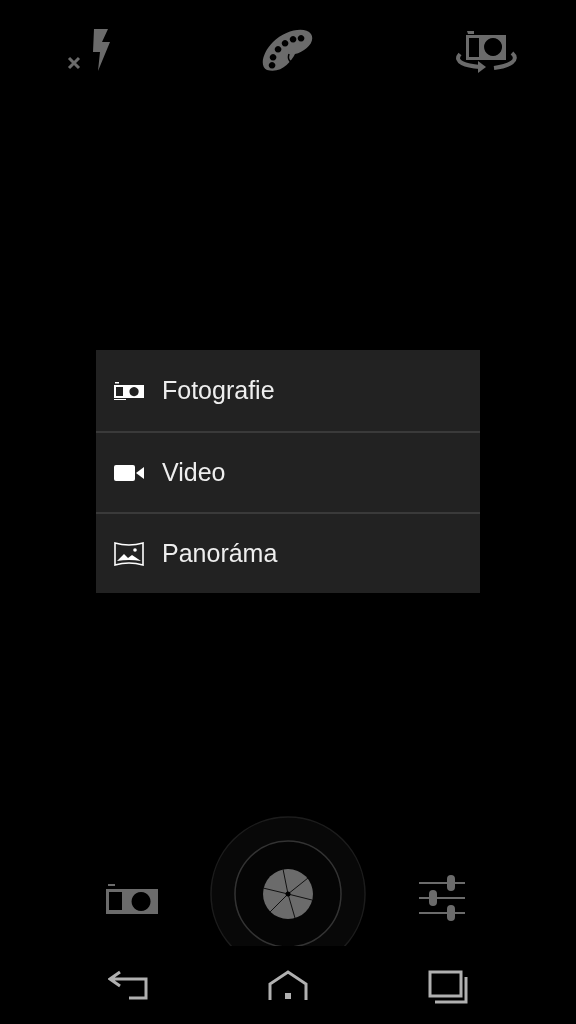 The image size is (576, 1024). What do you see at coordinates (287, 50) in the screenshot?
I see `palette-icon` at bounding box center [287, 50].